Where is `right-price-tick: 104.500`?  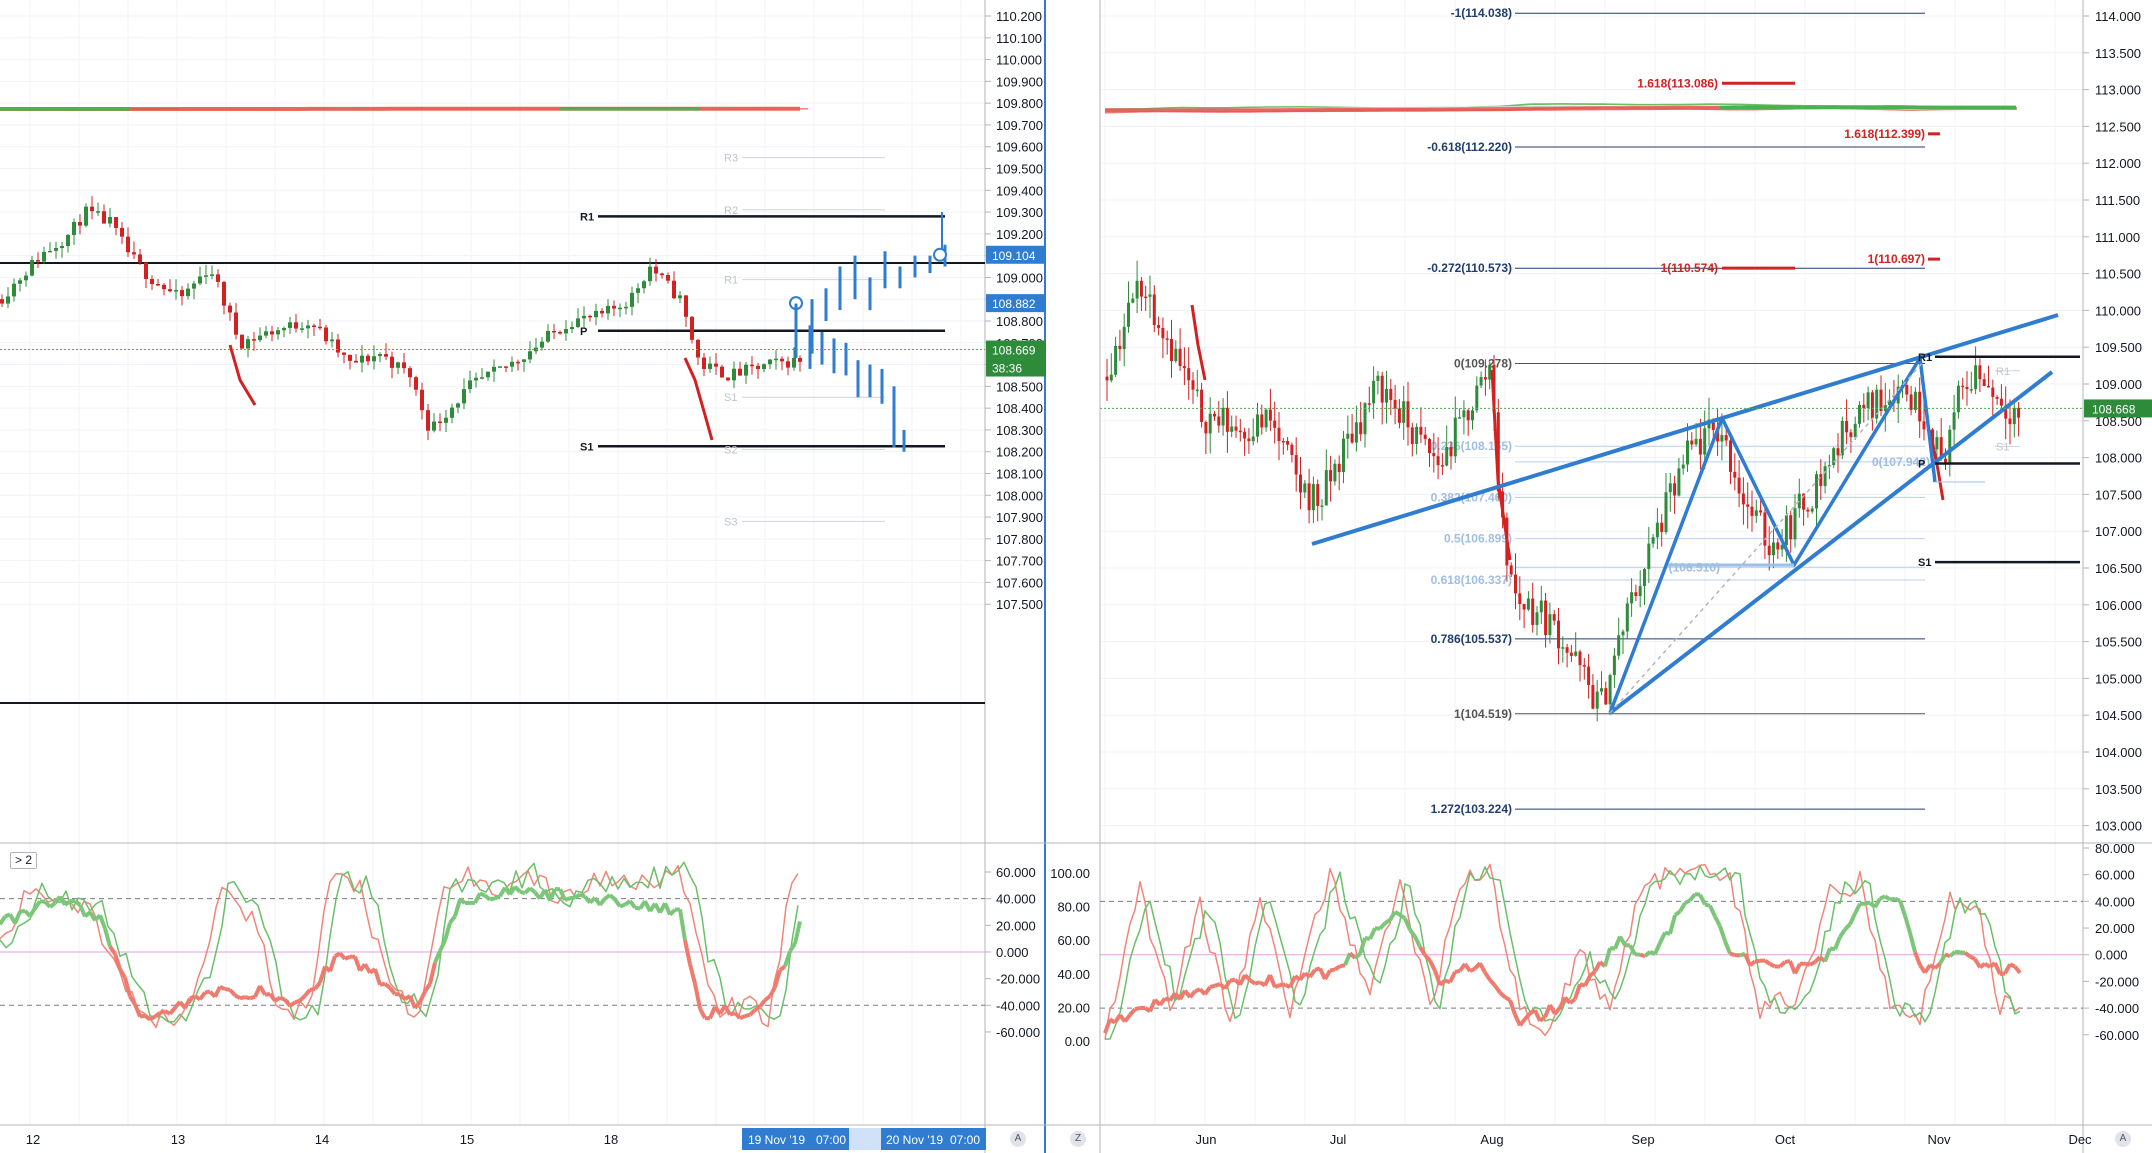
right-price-tick: 104.500 is located at coordinates (2118, 715).